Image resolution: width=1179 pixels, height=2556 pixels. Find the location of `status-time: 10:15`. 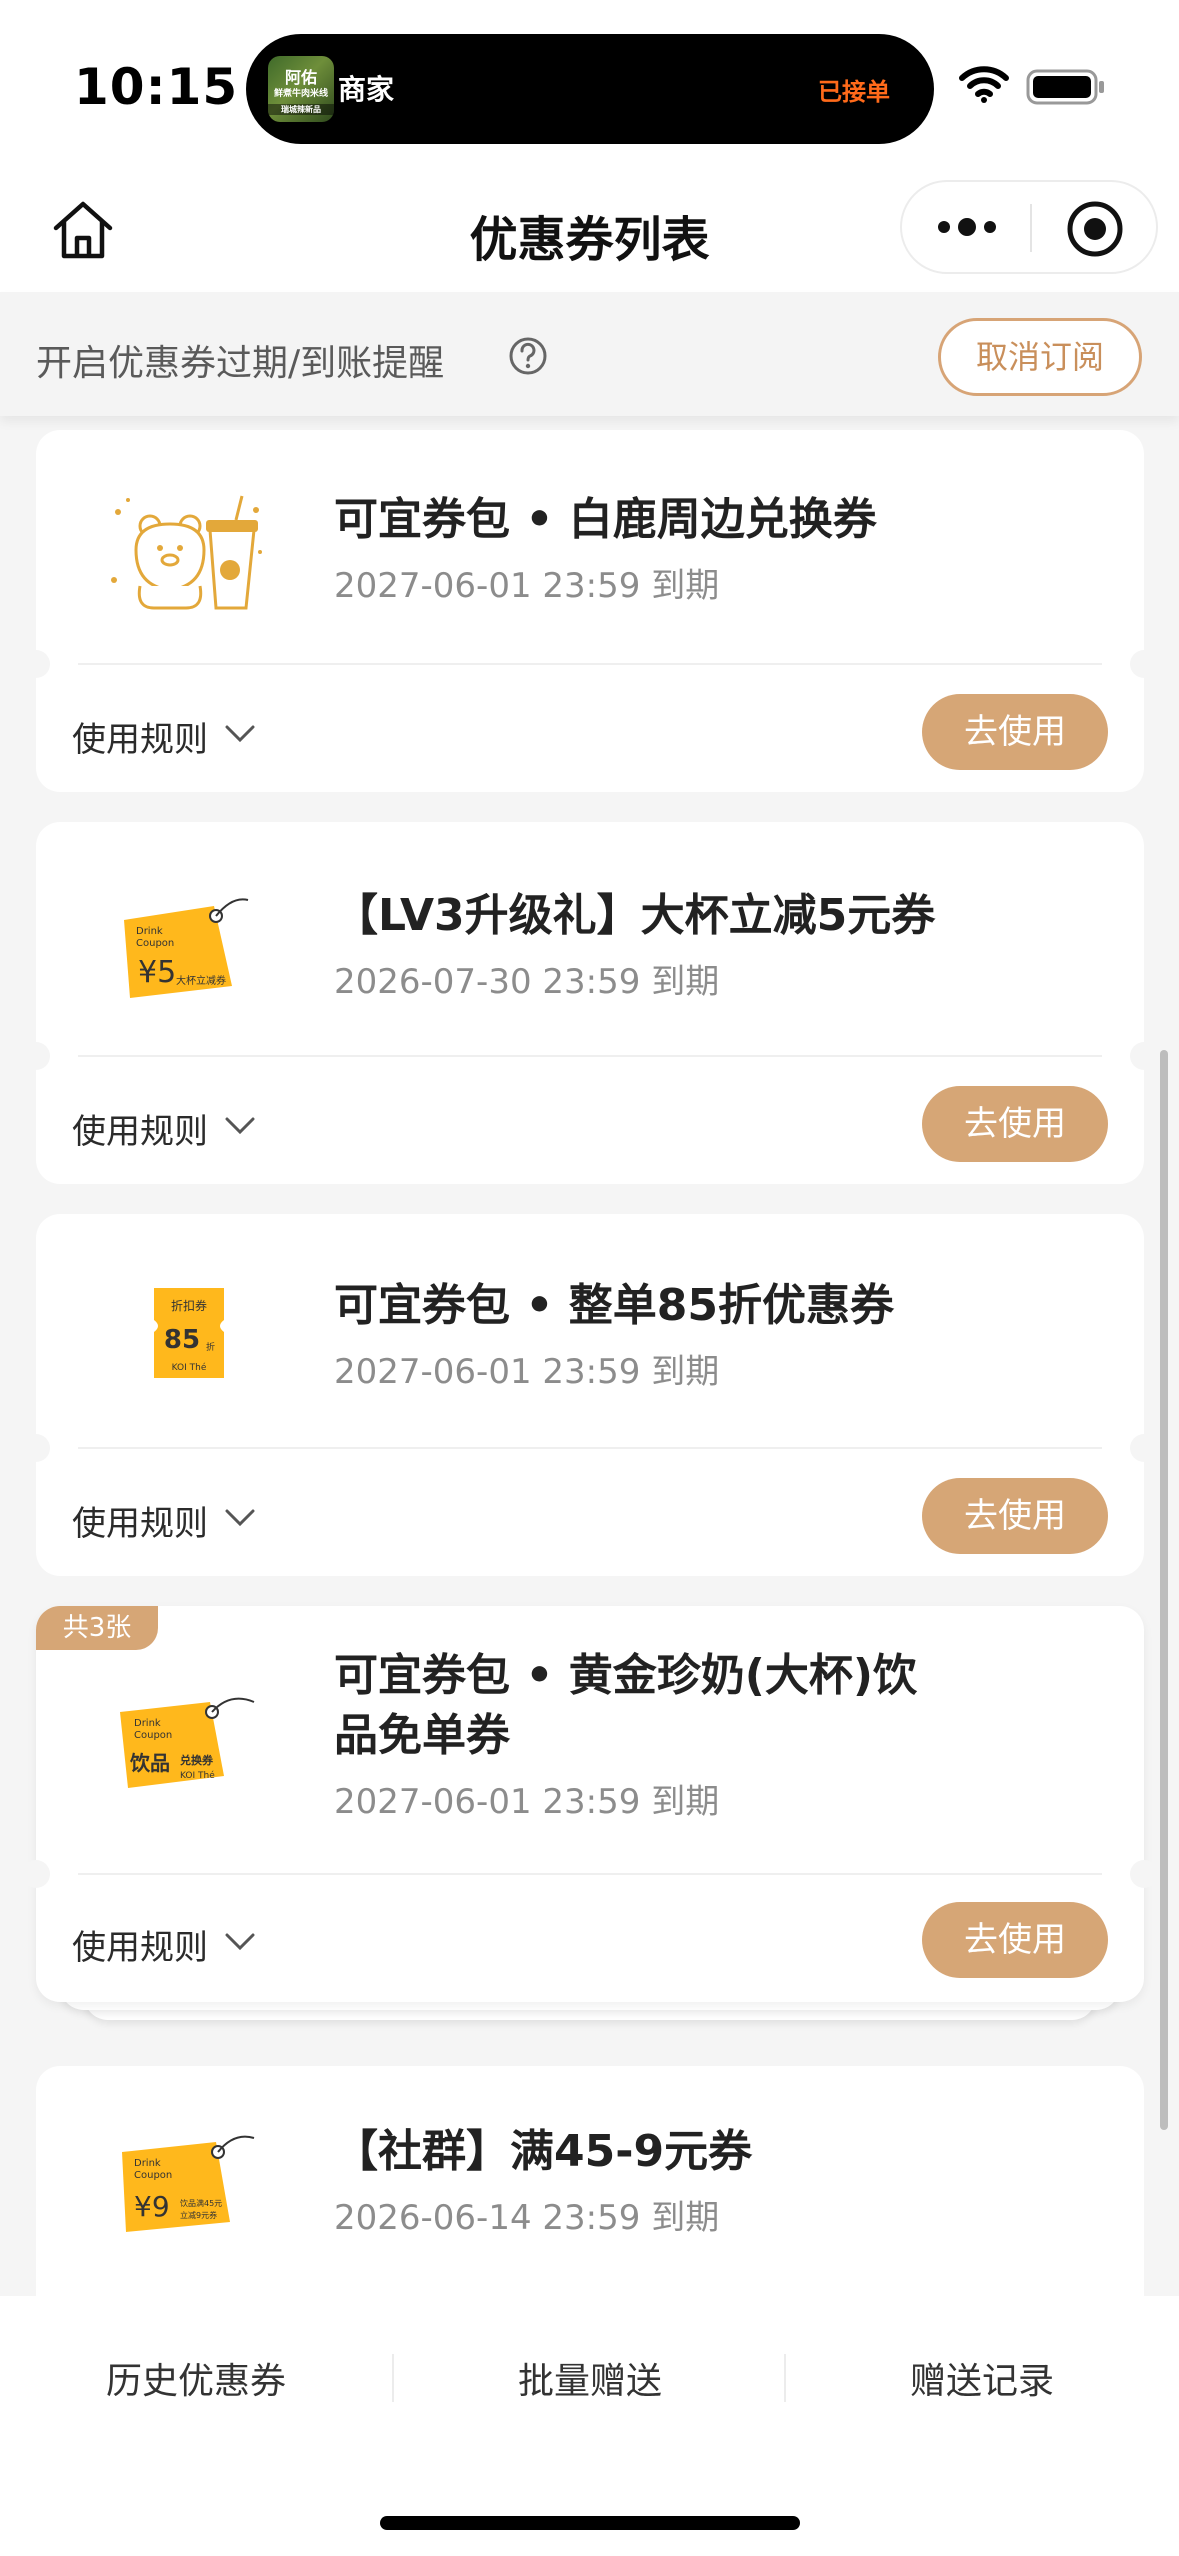

status-time: 10:15 is located at coordinates (156, 87).